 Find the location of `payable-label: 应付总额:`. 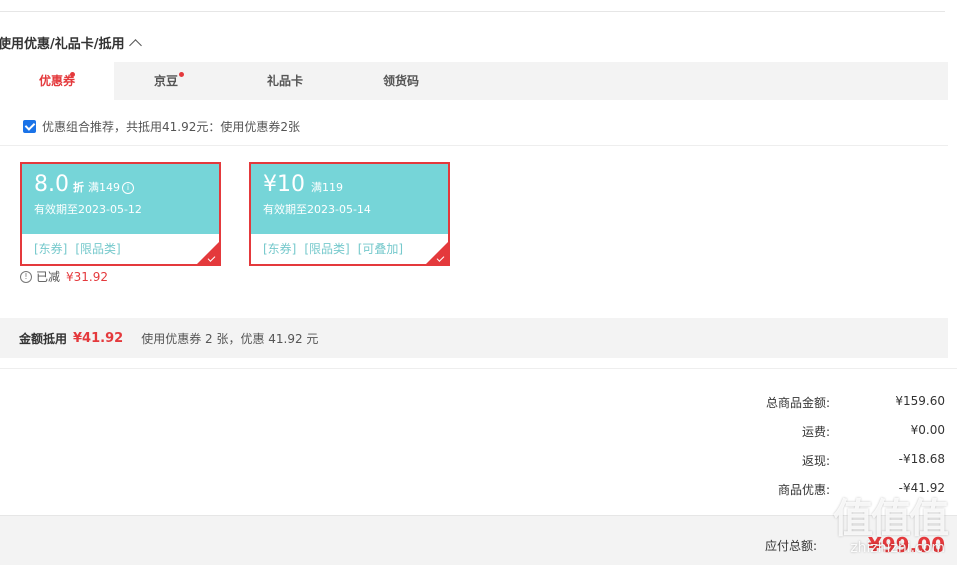

payable-label: 应付总额: is located at coordinates (790, 546).